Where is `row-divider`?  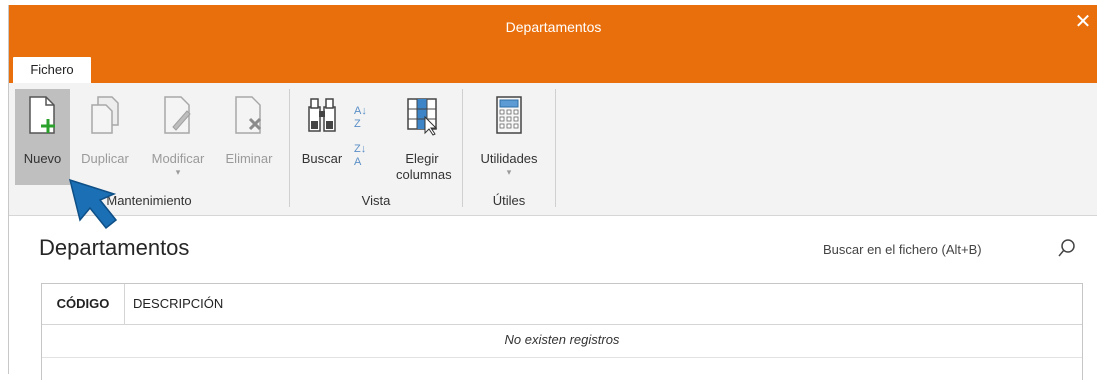 row-divider is located at coordinates (562, 357).